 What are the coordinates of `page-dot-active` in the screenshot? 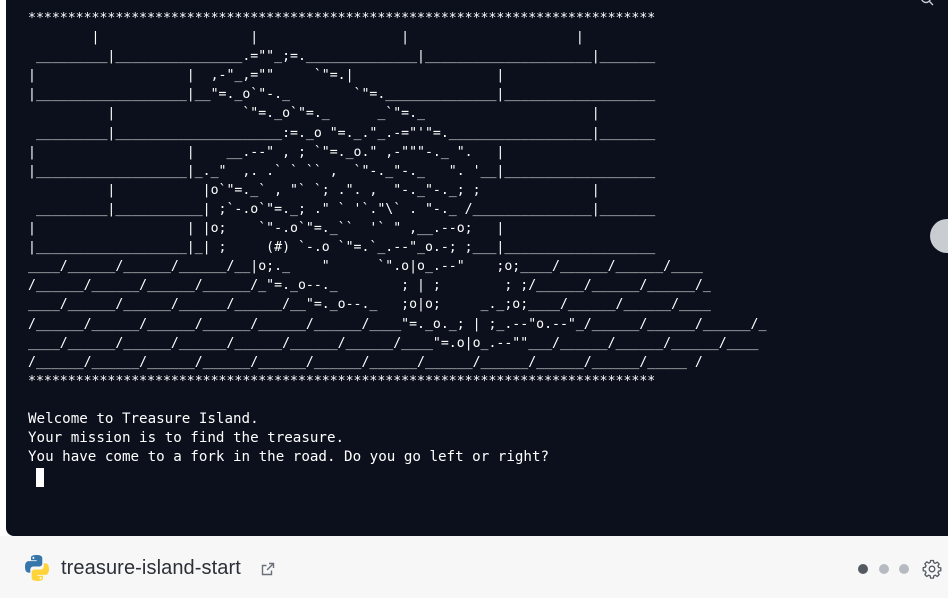 It's located at (863, 569).